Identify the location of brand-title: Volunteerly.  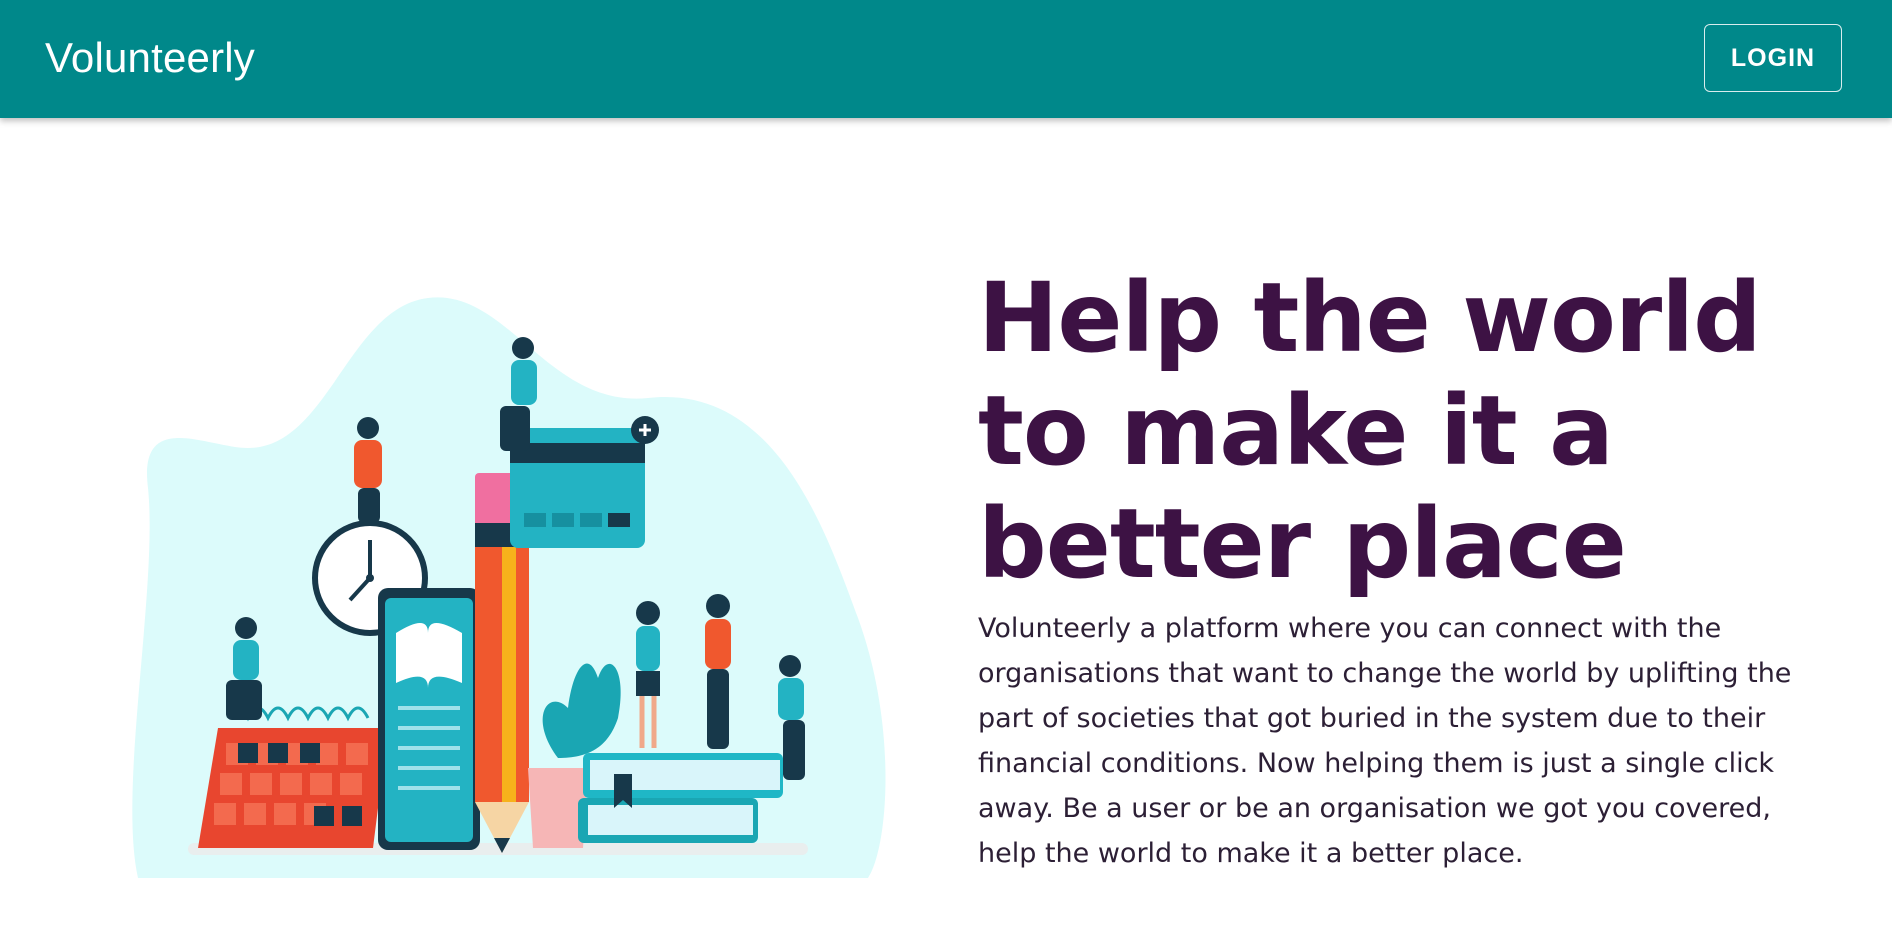
(150, 58).